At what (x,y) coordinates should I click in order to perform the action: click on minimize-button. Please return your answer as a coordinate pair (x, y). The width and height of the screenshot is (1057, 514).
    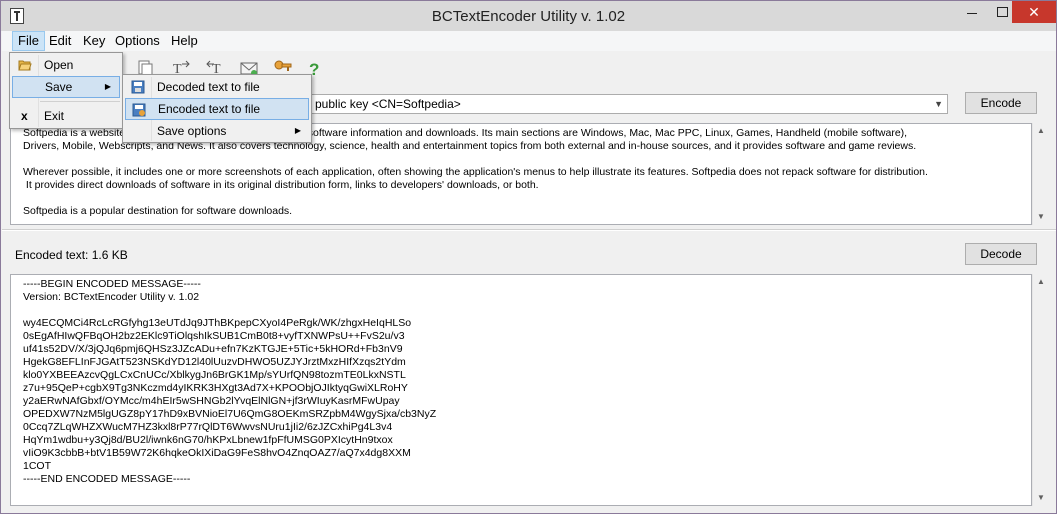
    Looking at the image, I should click on (972, 12).